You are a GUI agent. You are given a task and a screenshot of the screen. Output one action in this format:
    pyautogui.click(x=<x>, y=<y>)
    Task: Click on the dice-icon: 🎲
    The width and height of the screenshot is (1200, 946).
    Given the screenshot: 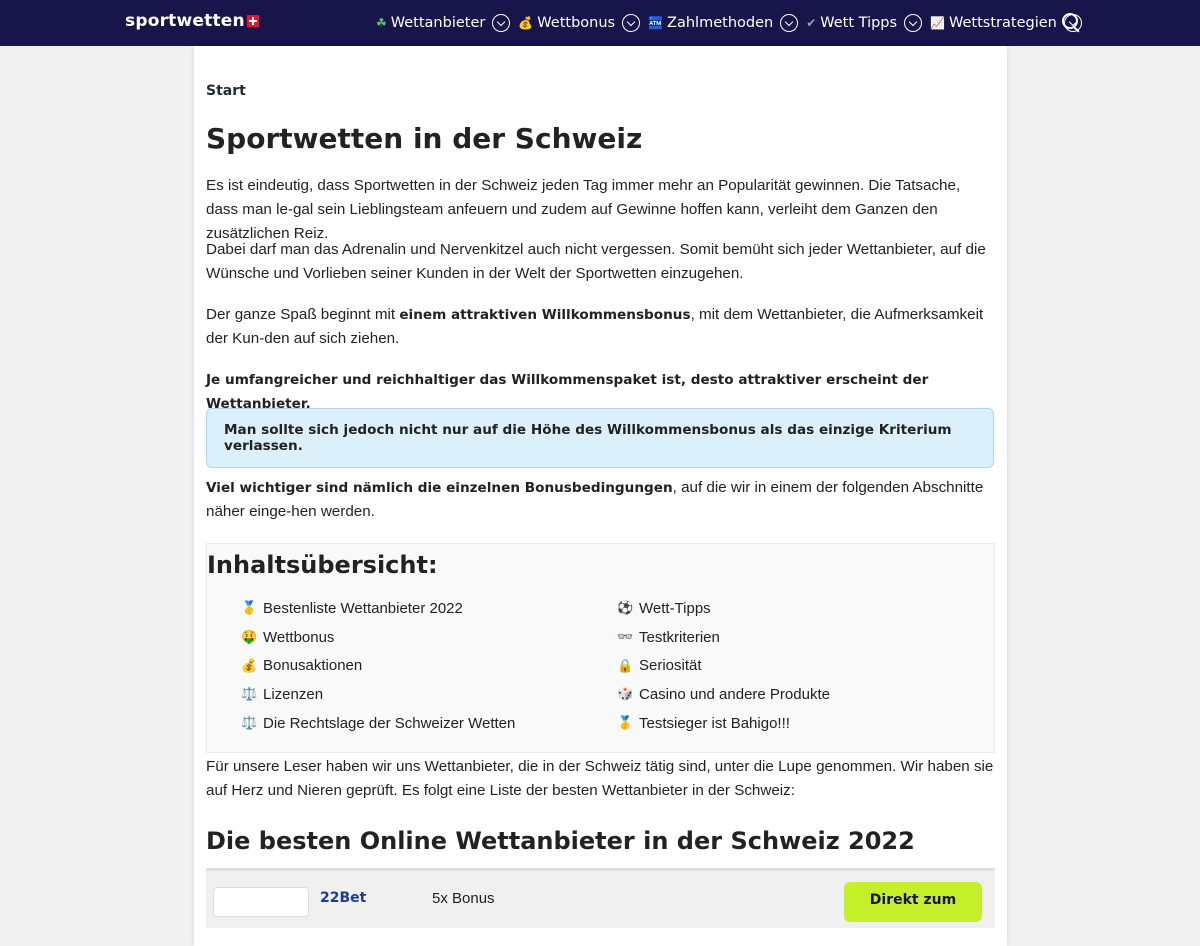 What is the action you would take?
    pyautogui.click(x=625, y=694)
    